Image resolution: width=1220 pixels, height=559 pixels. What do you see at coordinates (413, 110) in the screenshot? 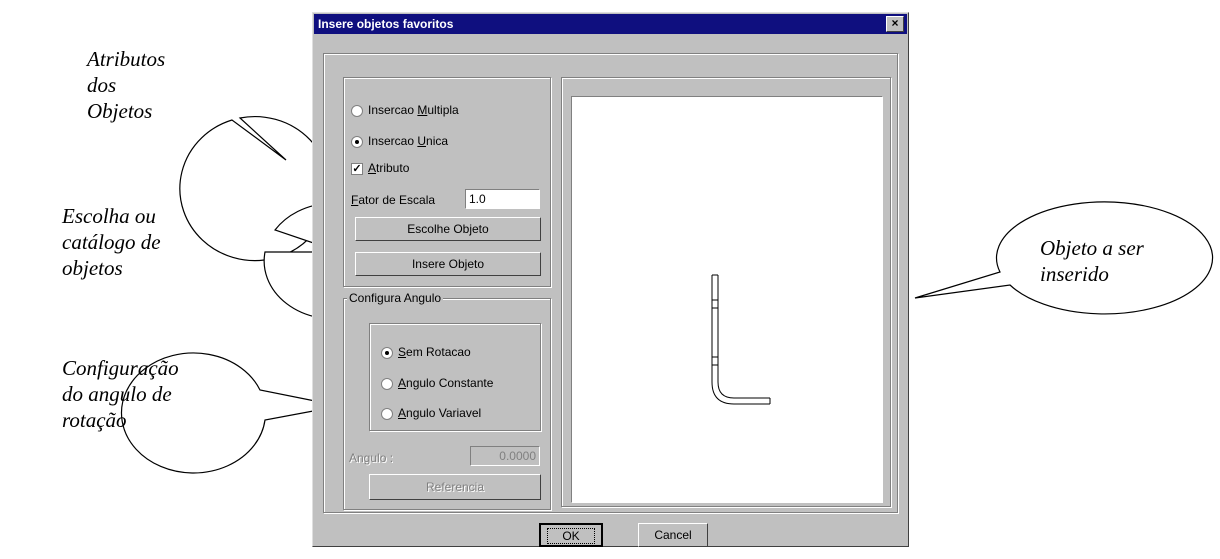
I see `label-insercao-multipla: Insercao Multipla` at bounding box center [413, 110].